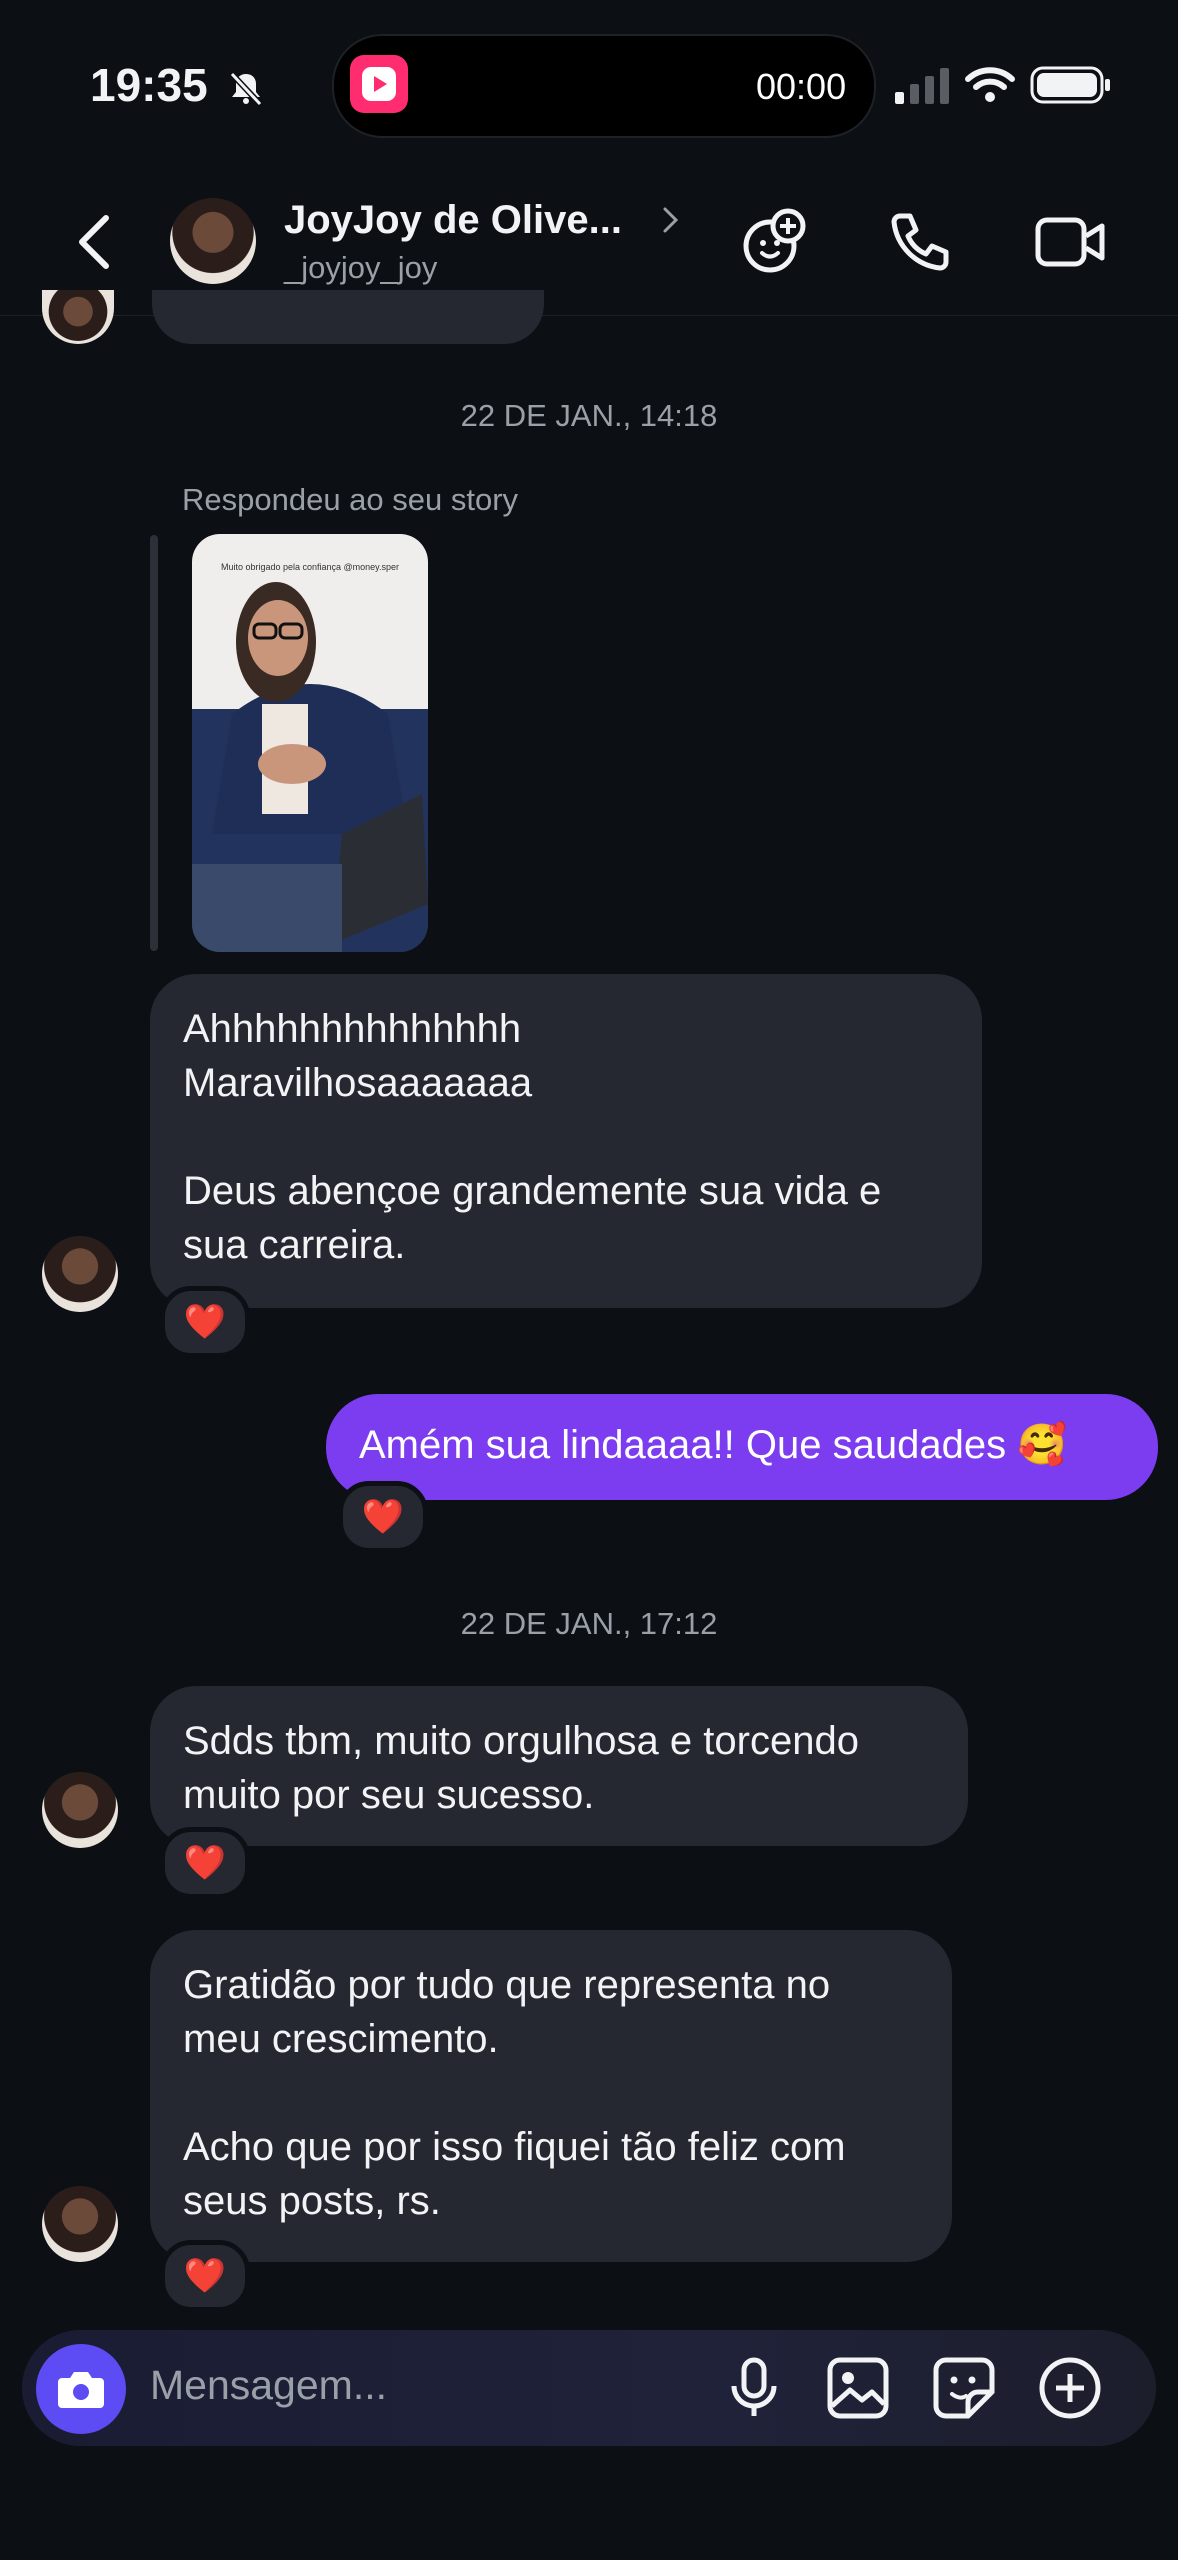 The height and width of the screenshot is (2560, 1178). What do you see at coordinates (310, 767) in the screenshot?
I see `story-person-image` at bounding box center [310, 767].